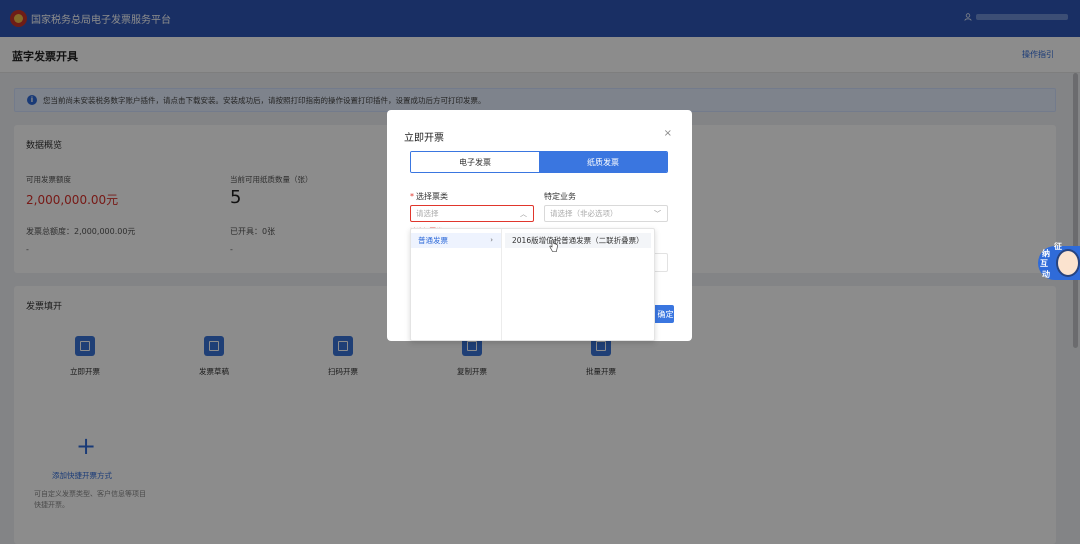 Image resolution: width=1080 pixels, height=544 pixels. Describe the element at coordinates (553, 245) in the screenshot. I see `hand-cursor-icon` at that location.